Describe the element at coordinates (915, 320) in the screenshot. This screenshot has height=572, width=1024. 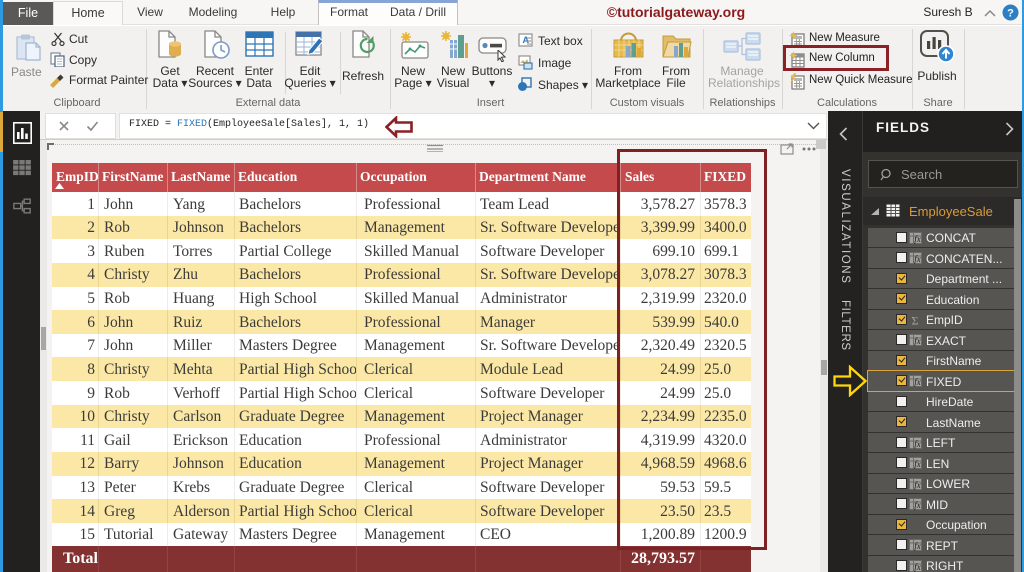
I see `svg-text: Σ` at that location.